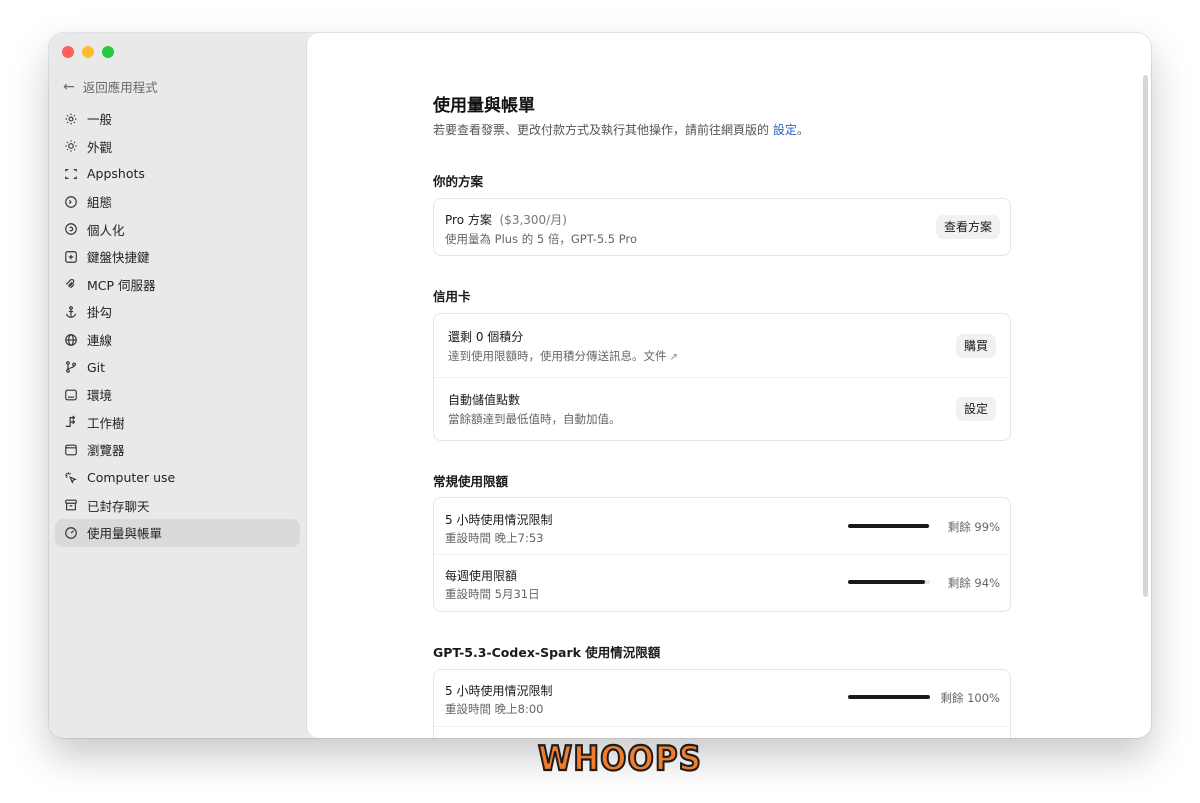 The image size is (1200, 803). Describe the element at coordinates (71, 395) in the screenshot. I see `environment-icon` at that location.